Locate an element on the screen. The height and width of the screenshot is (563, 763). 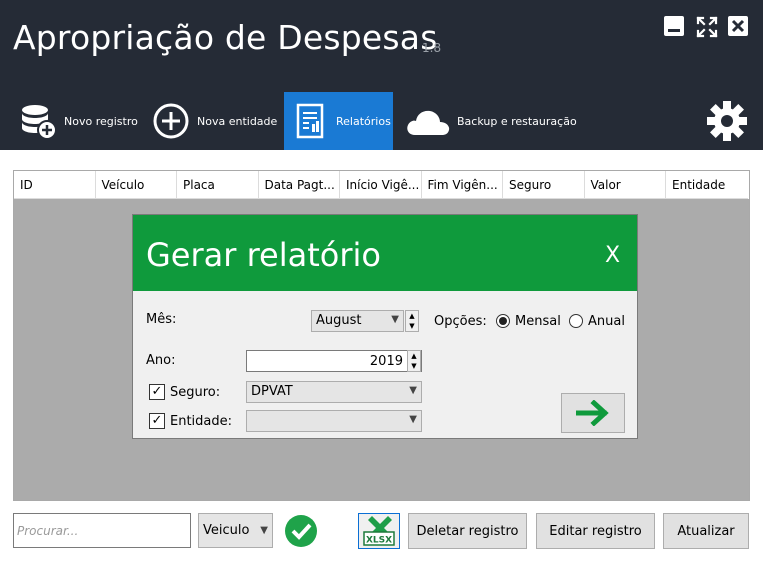
seguro-select: DPVAT ▼ is located at coordinates (334, 392).